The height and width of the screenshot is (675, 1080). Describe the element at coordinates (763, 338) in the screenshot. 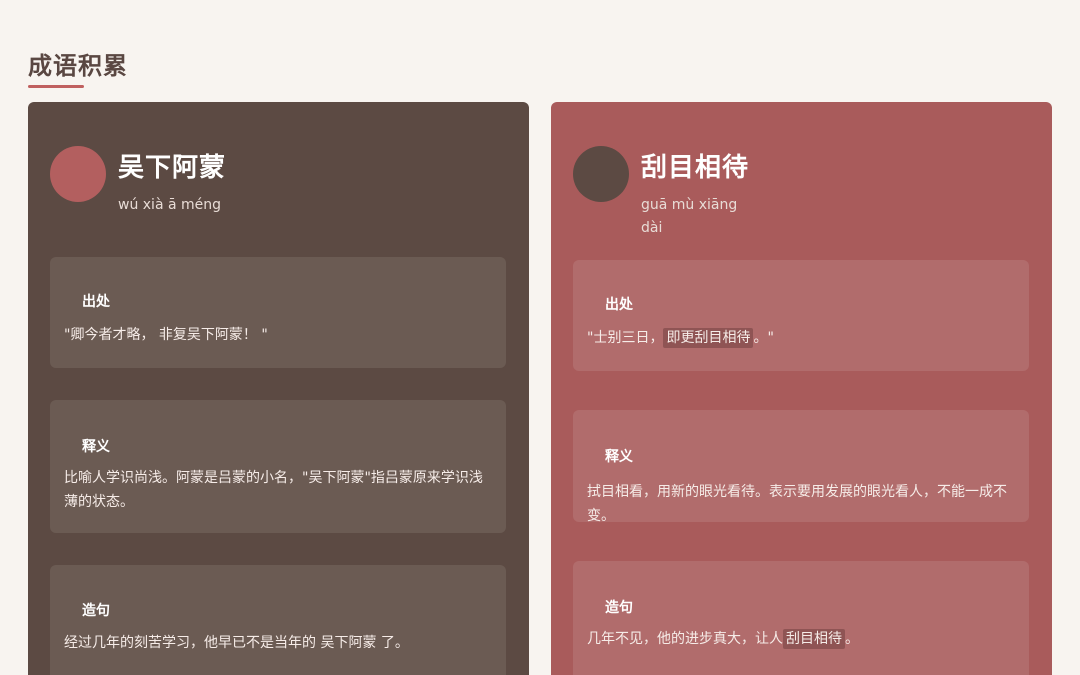

I see `source-text-after: 。"` at that location.